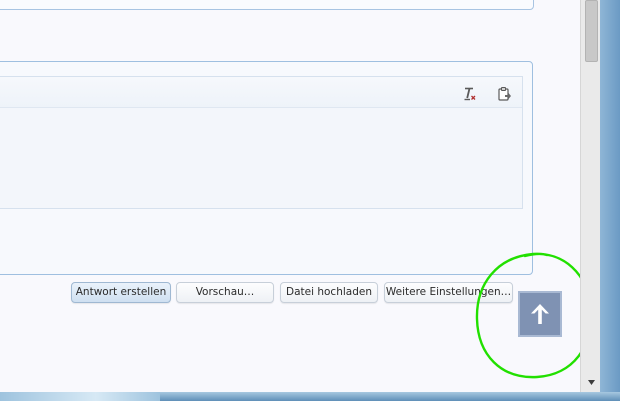 The width and height of the screenshot is (620, 401). What do you see at coordinates (591, 31) in the screenshot?
I see `scrollbar-thumb` at bounding box center [591, 31].